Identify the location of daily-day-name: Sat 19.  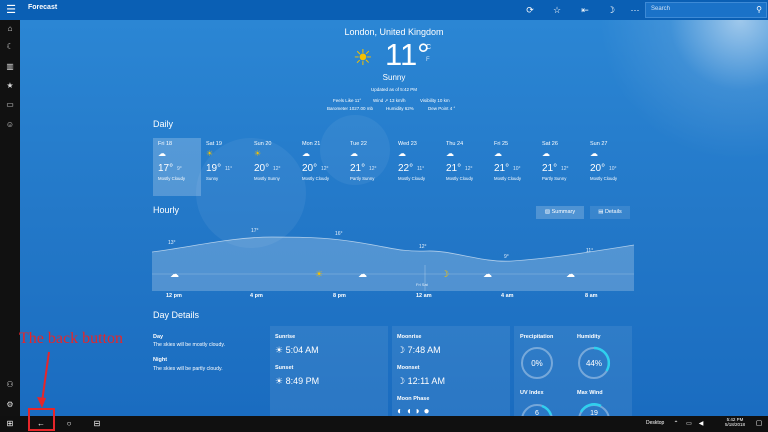
(214, 144).